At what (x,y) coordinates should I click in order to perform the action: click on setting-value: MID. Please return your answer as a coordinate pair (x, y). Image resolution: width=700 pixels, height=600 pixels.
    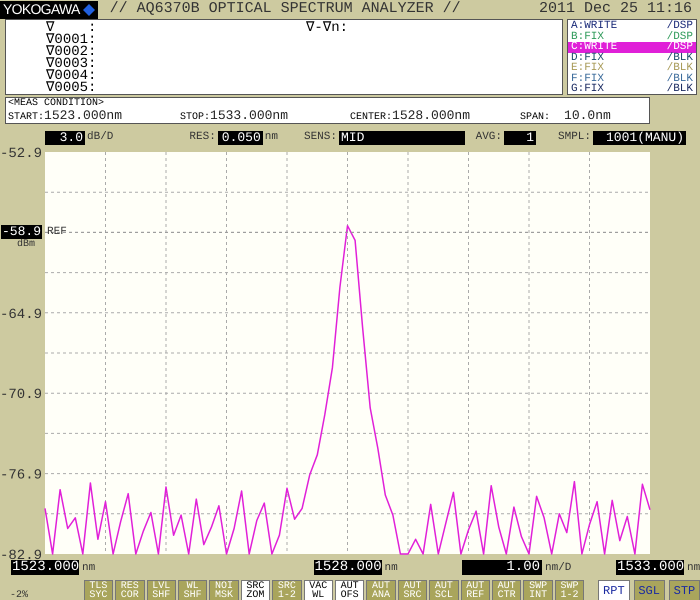
    Looking at the image, I should click on (402, 137).